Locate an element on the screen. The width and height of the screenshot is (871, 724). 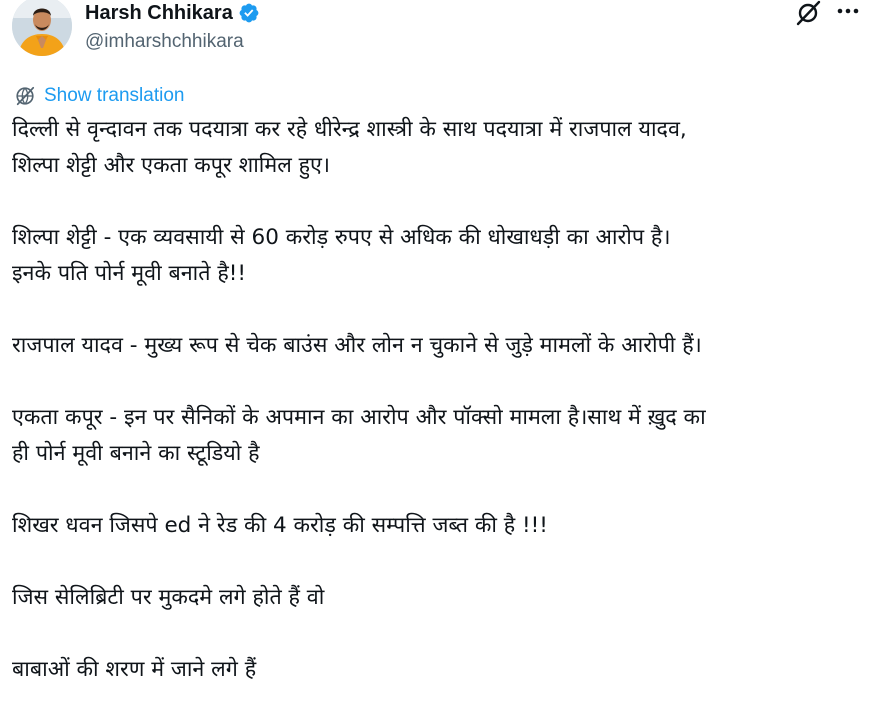
tweet-paragraph: बाबाओं की शरण में जाने लगे हैं is located at coordinates (438, 670).